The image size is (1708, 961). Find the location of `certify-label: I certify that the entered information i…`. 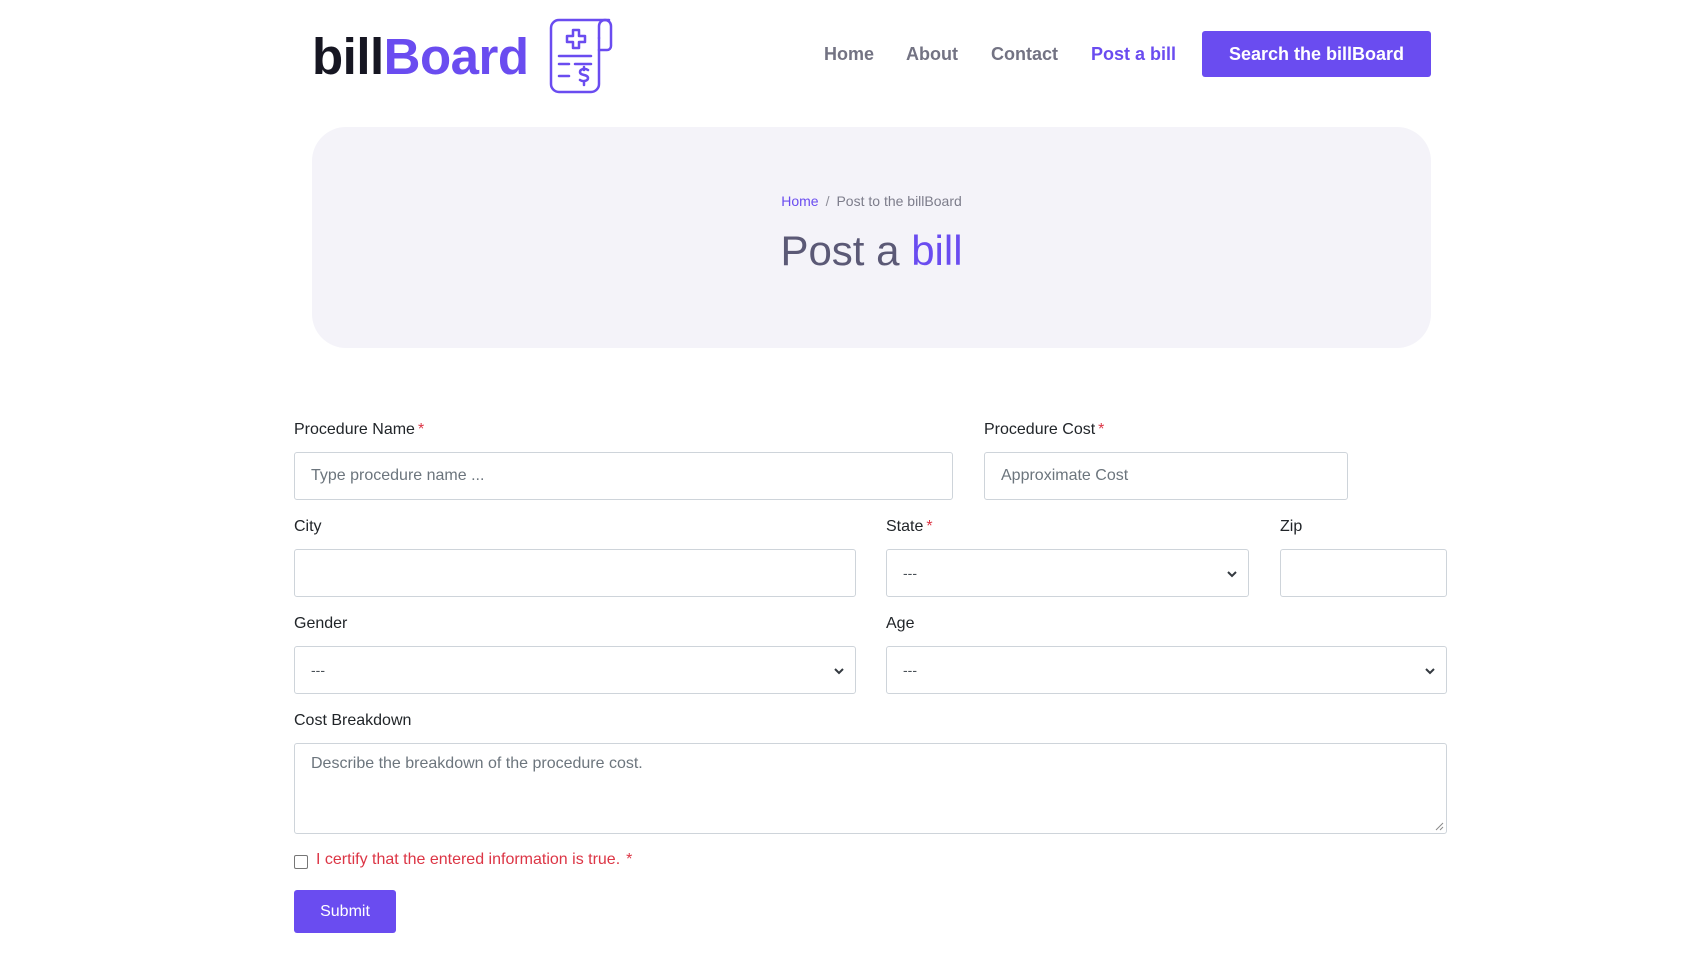

certify-label: I certify that the entered information i… is located at coordinates (474, 860).